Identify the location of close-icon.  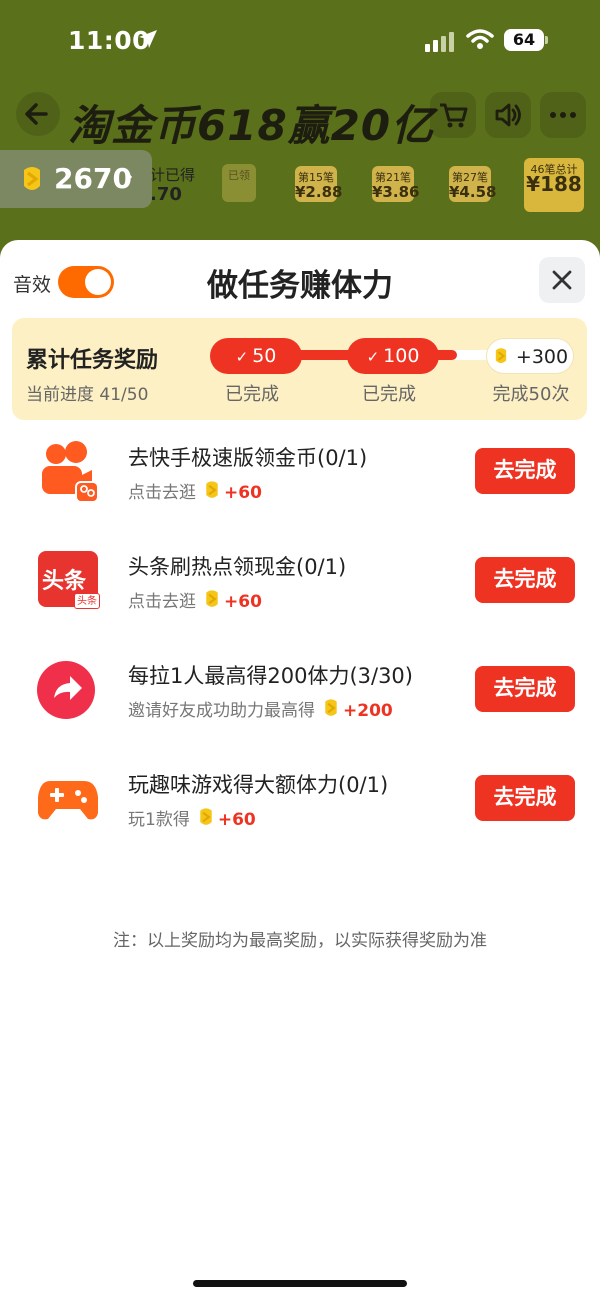
(562, 280).